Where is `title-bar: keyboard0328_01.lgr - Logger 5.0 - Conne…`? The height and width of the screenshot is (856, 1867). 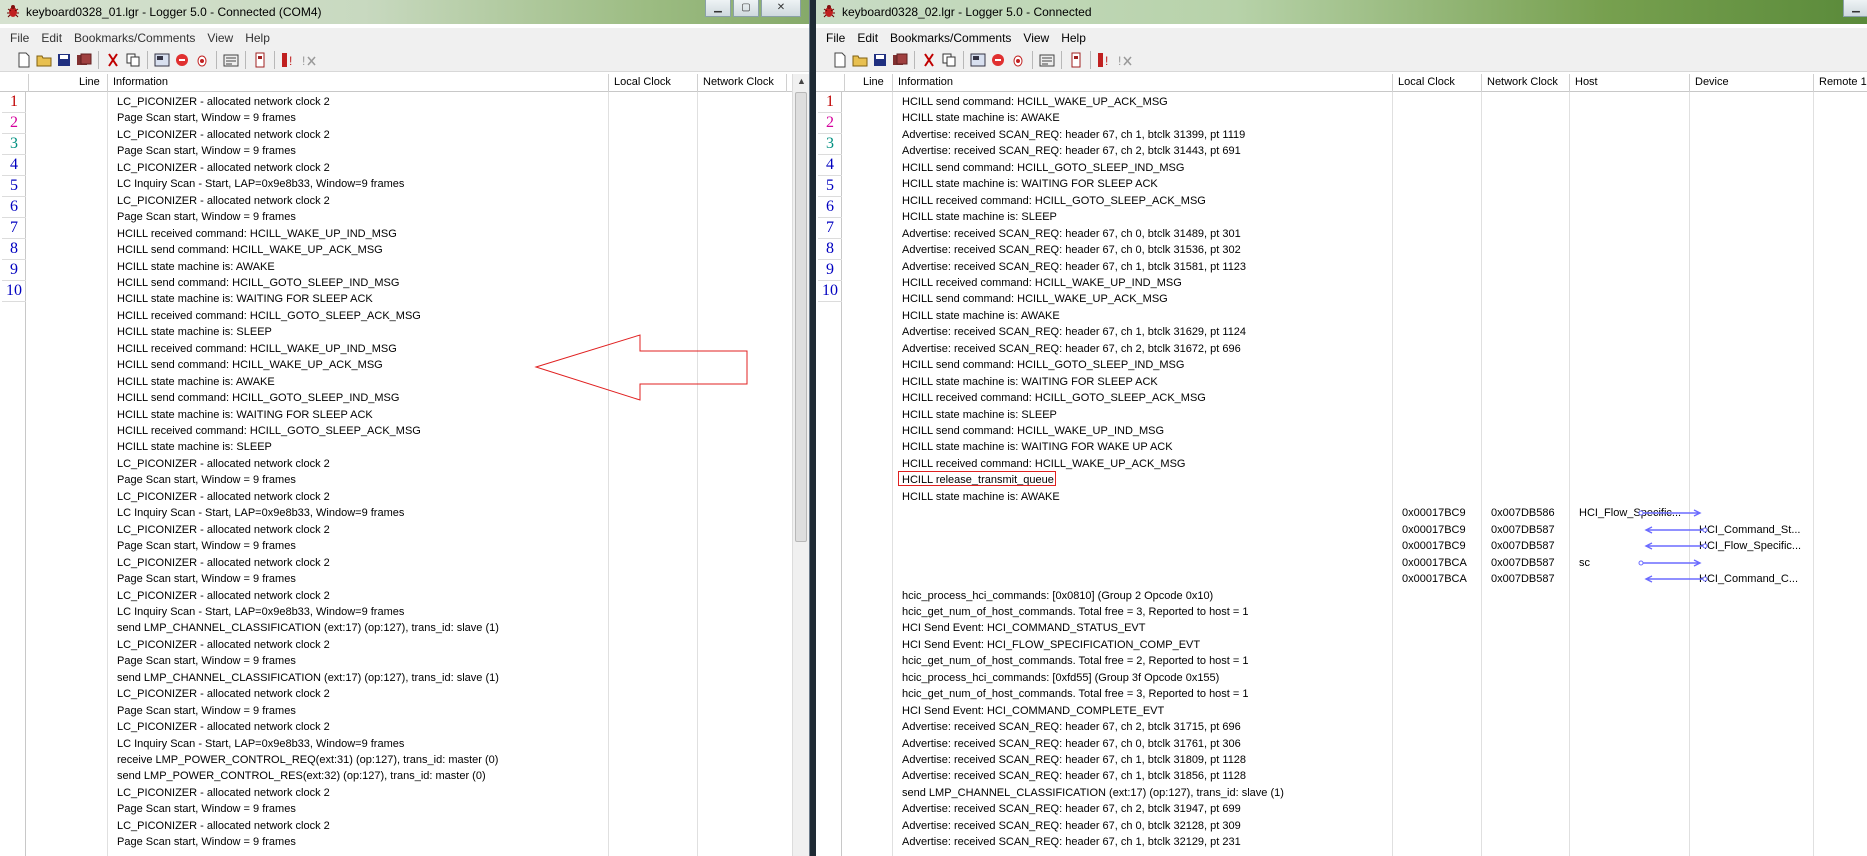
title-bar: keyboard0328_01.lgr - Logger 5.0 - Conne… is located at coordinates (404, 12).